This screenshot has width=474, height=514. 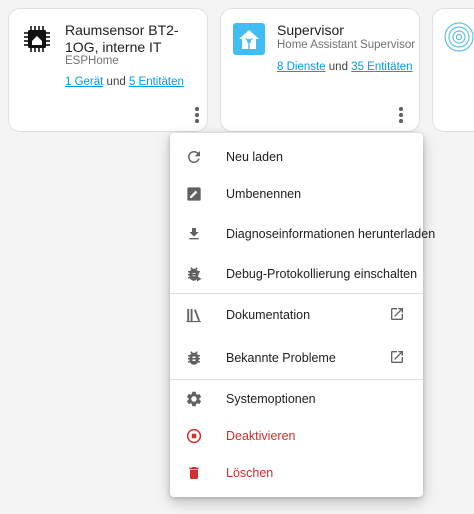 I want to click on menu-item-label: Bekannte Probleme, so click(x=281, y=358).